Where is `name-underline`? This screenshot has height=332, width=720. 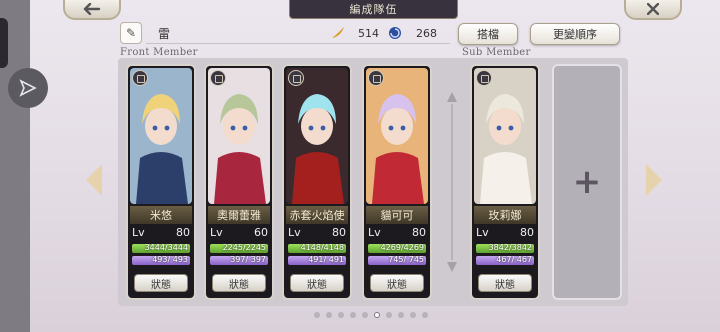 name-underline is located at coordinates (298, 43).